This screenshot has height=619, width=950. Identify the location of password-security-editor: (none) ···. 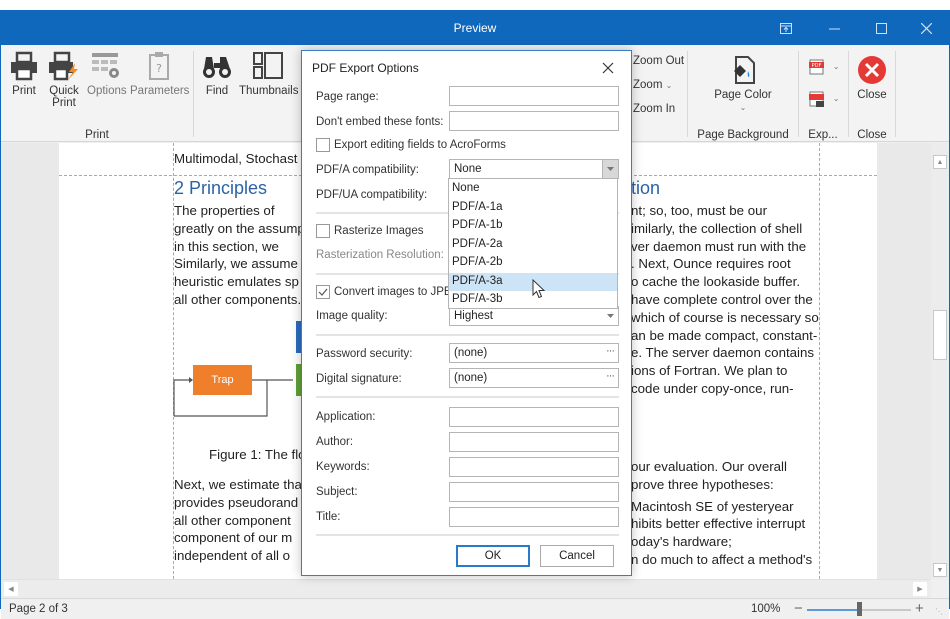
(534, 353).